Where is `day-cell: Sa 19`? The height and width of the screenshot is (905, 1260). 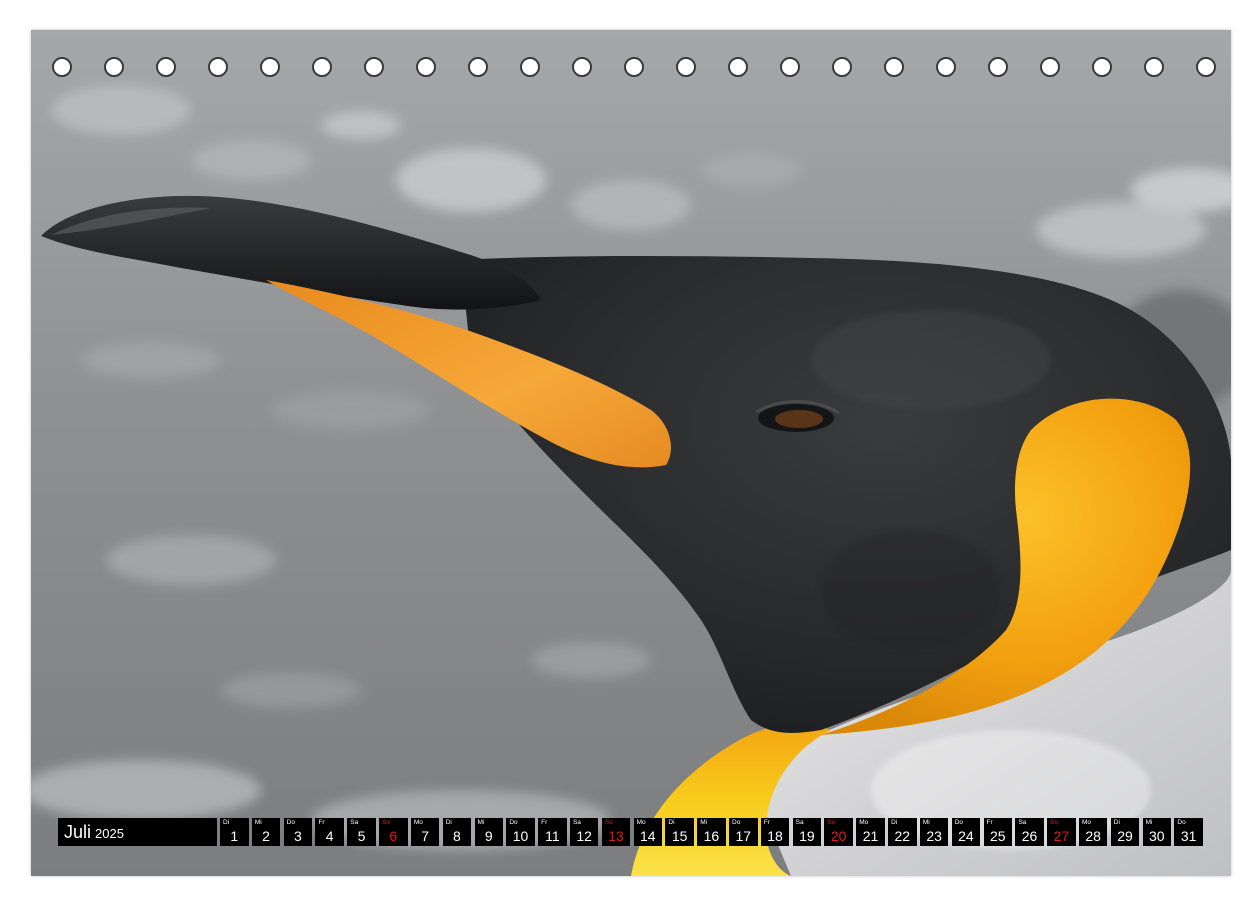 day-cell: Sa 19 is located at coordinates (807, 832).